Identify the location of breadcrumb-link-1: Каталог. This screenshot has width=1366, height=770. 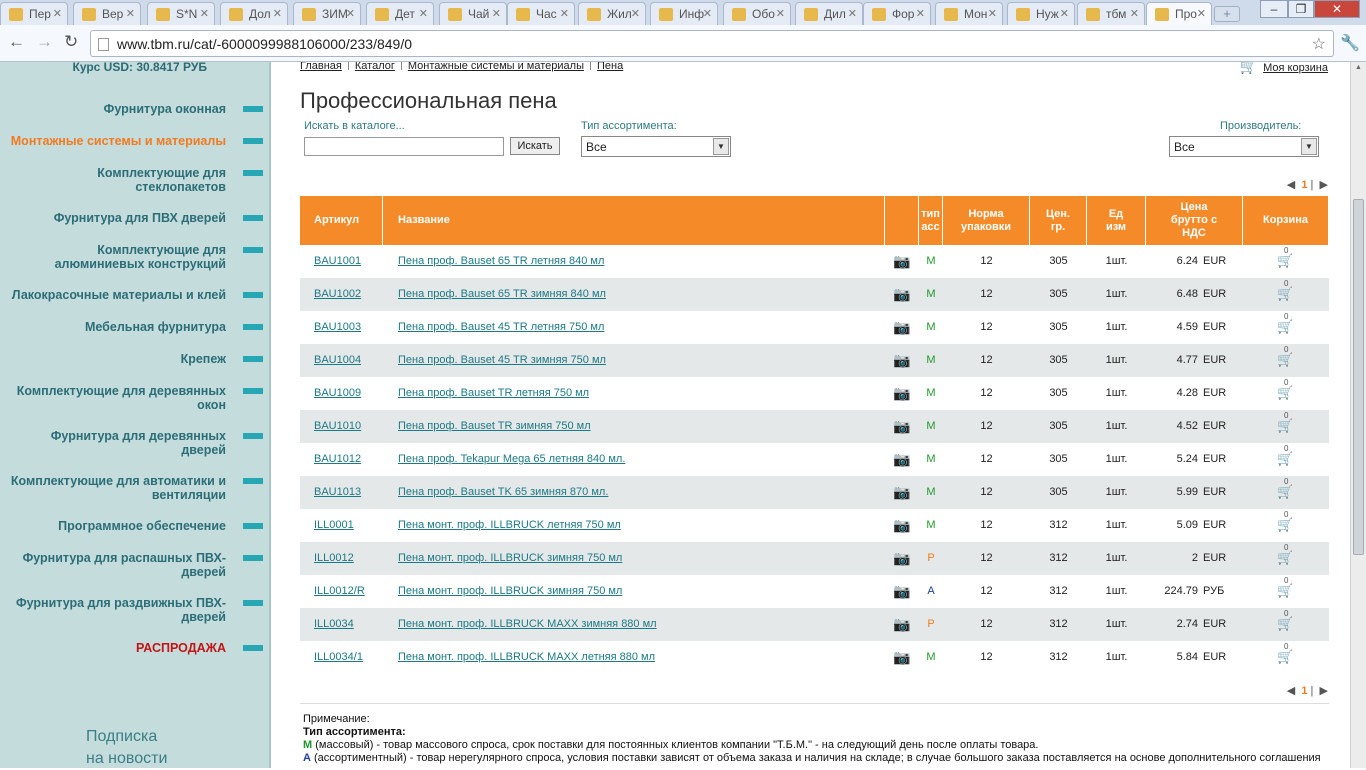
(375, 67).